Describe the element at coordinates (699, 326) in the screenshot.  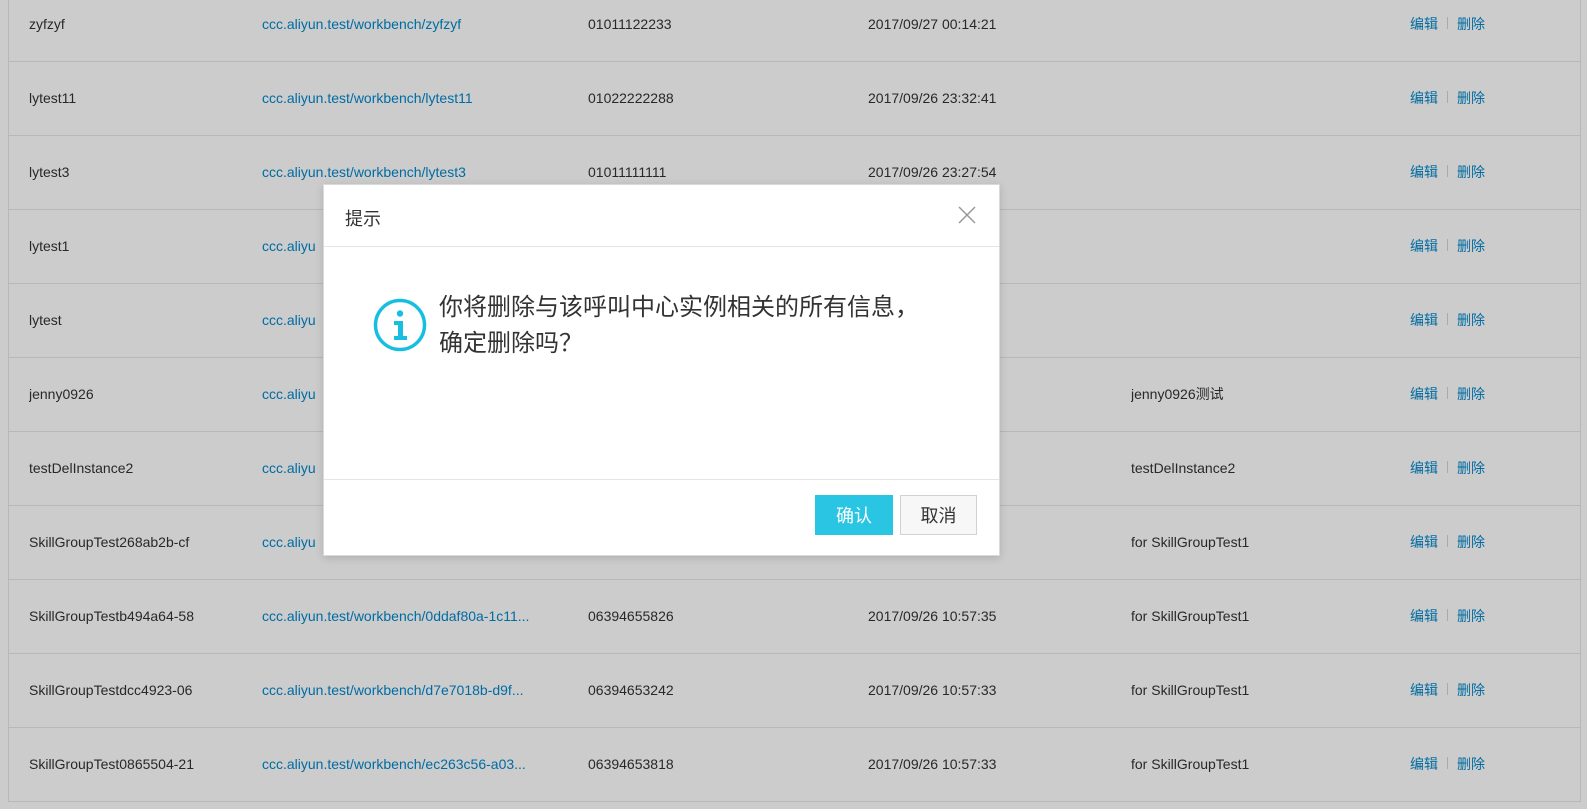
I see `dialog-message: 你将删除与该呼叫中心实例相关的所有信息， 确定删除吗？` at that location.